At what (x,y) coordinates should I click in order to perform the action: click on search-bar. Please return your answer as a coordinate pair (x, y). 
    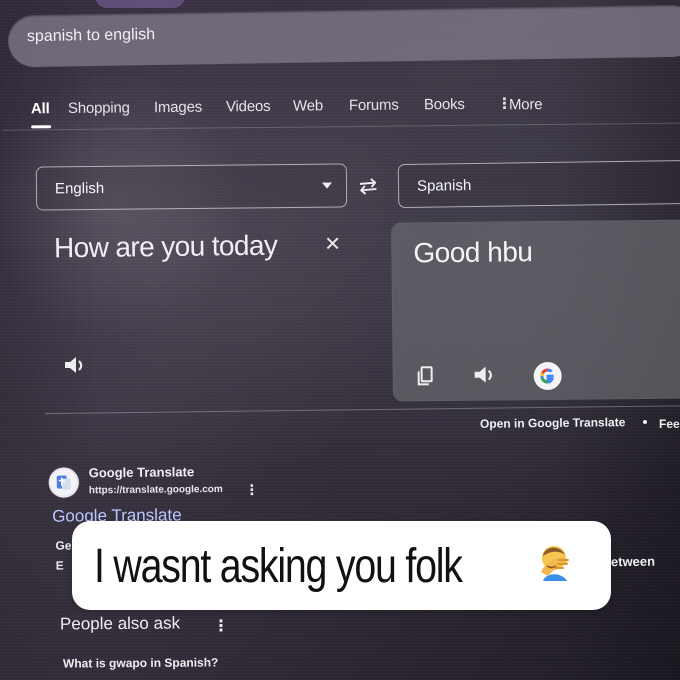
    Looking at the image, I should click on (343, 36).